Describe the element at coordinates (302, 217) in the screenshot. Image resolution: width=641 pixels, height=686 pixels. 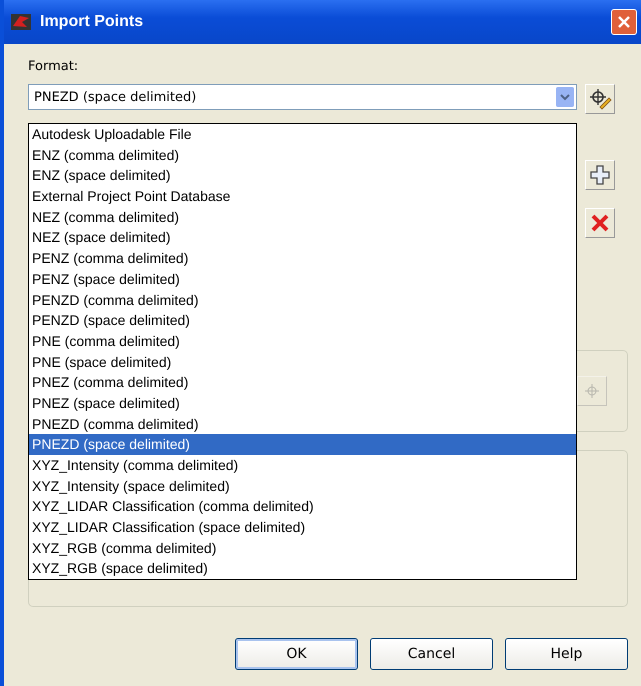
I see `dropdown-option: NEZ (comma delimited)` at that location.